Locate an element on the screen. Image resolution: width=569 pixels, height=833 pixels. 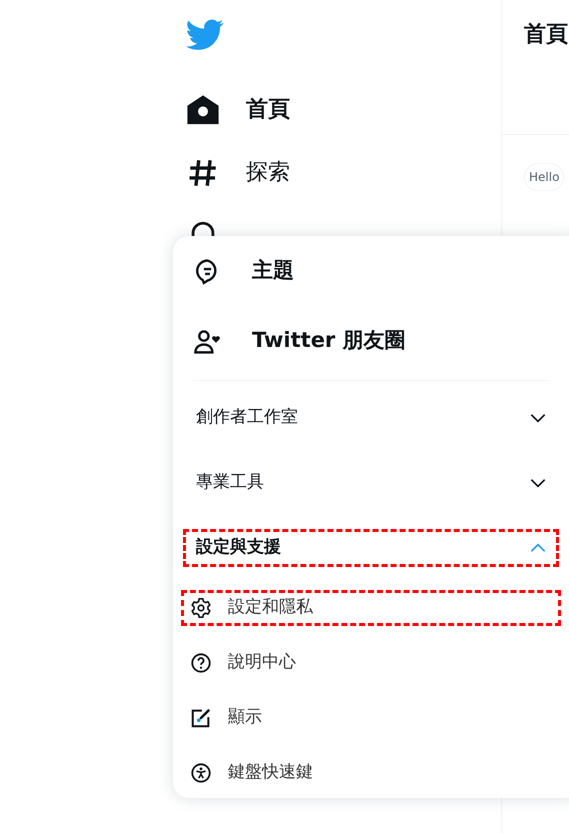
section-header: 專業工具 is located at coordinates (371, 483).